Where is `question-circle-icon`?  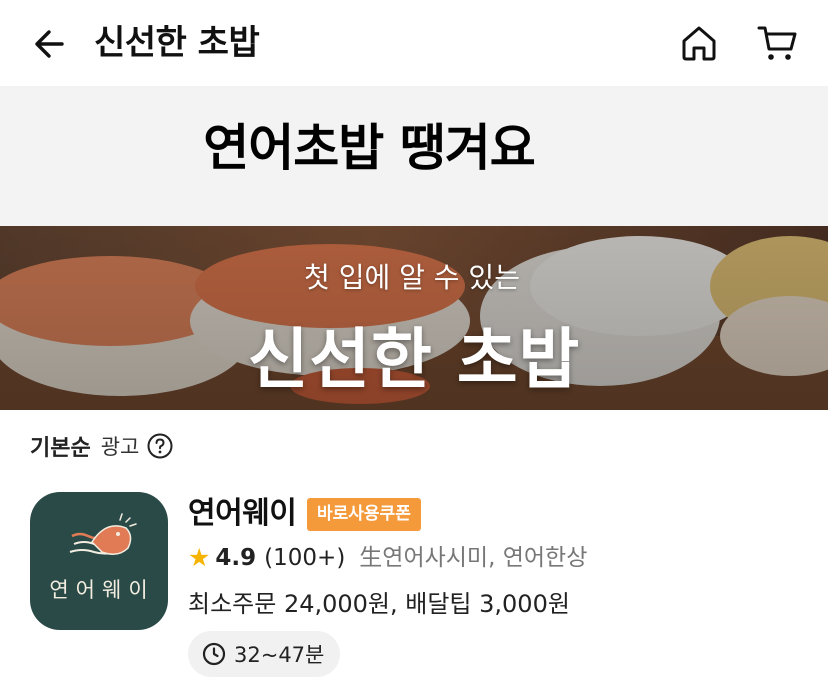 question-circle-icon is located at coordinates (160, 446).